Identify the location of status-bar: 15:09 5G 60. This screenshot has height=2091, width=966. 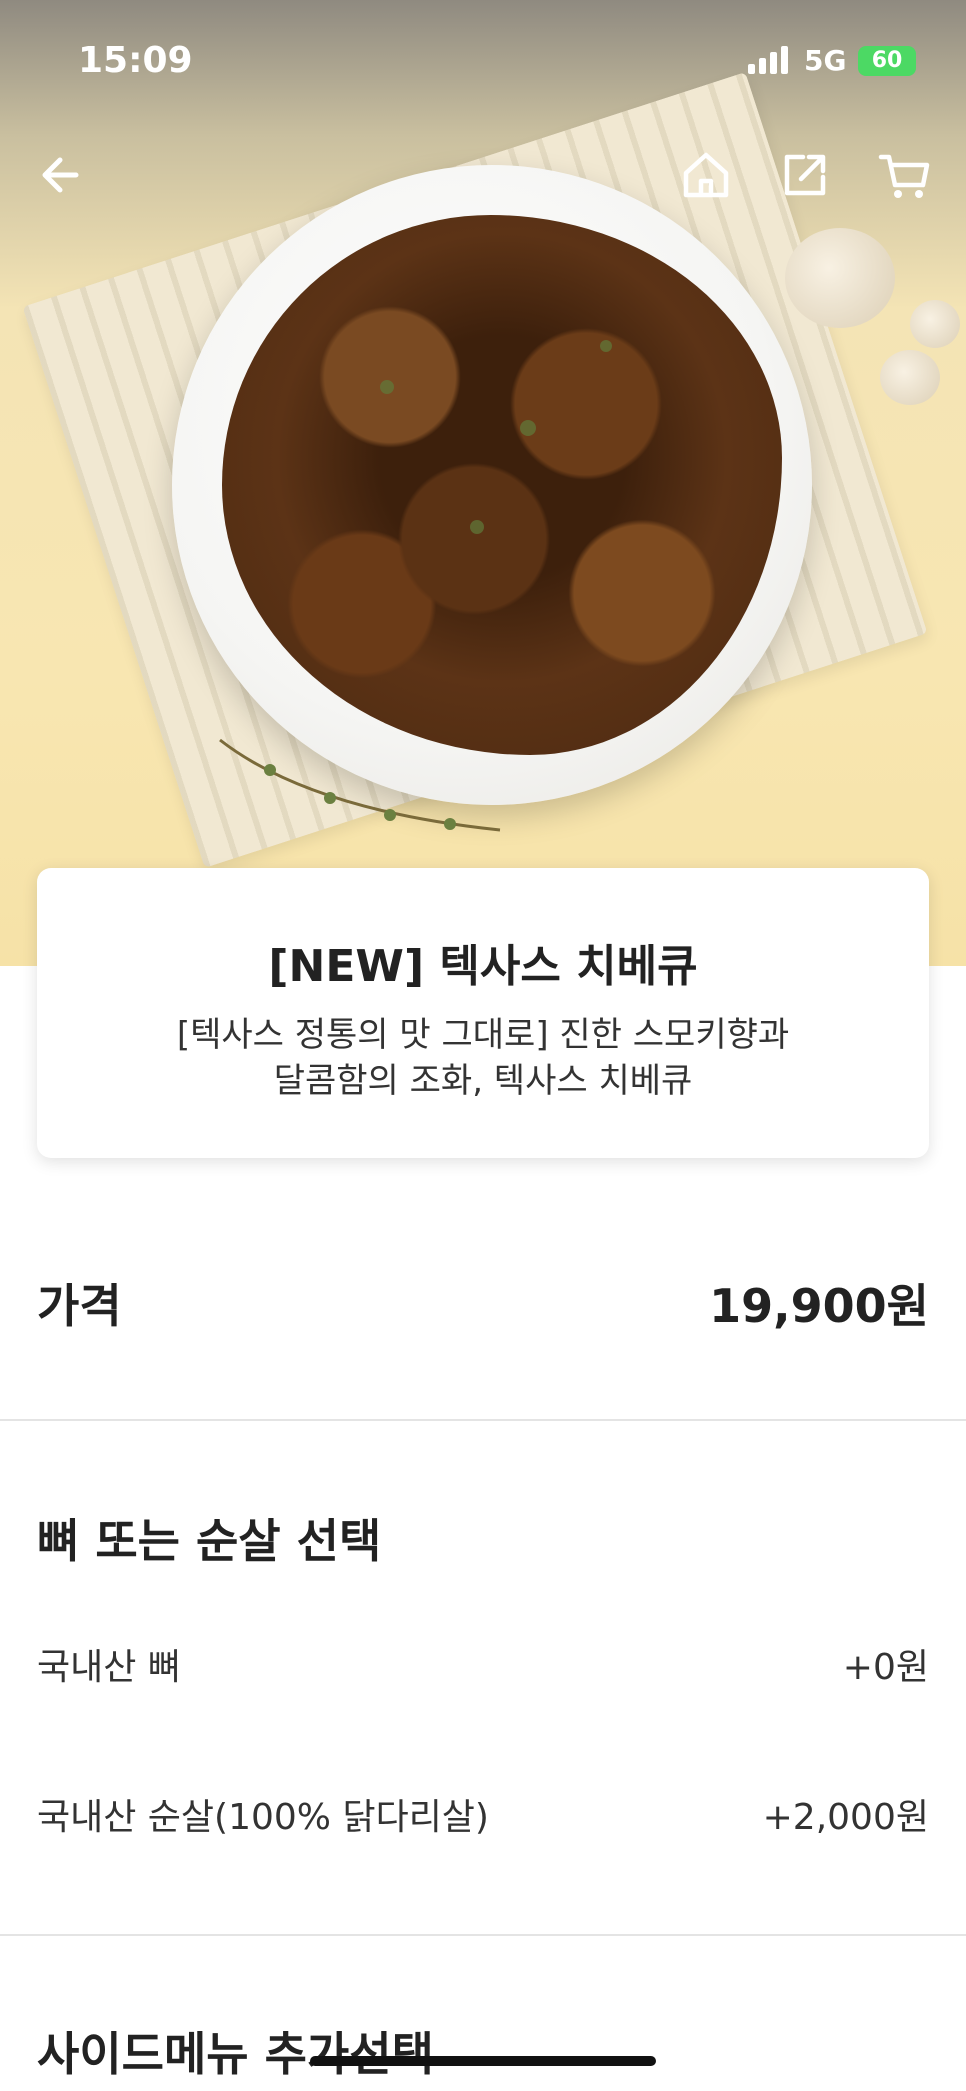
(483, 60).